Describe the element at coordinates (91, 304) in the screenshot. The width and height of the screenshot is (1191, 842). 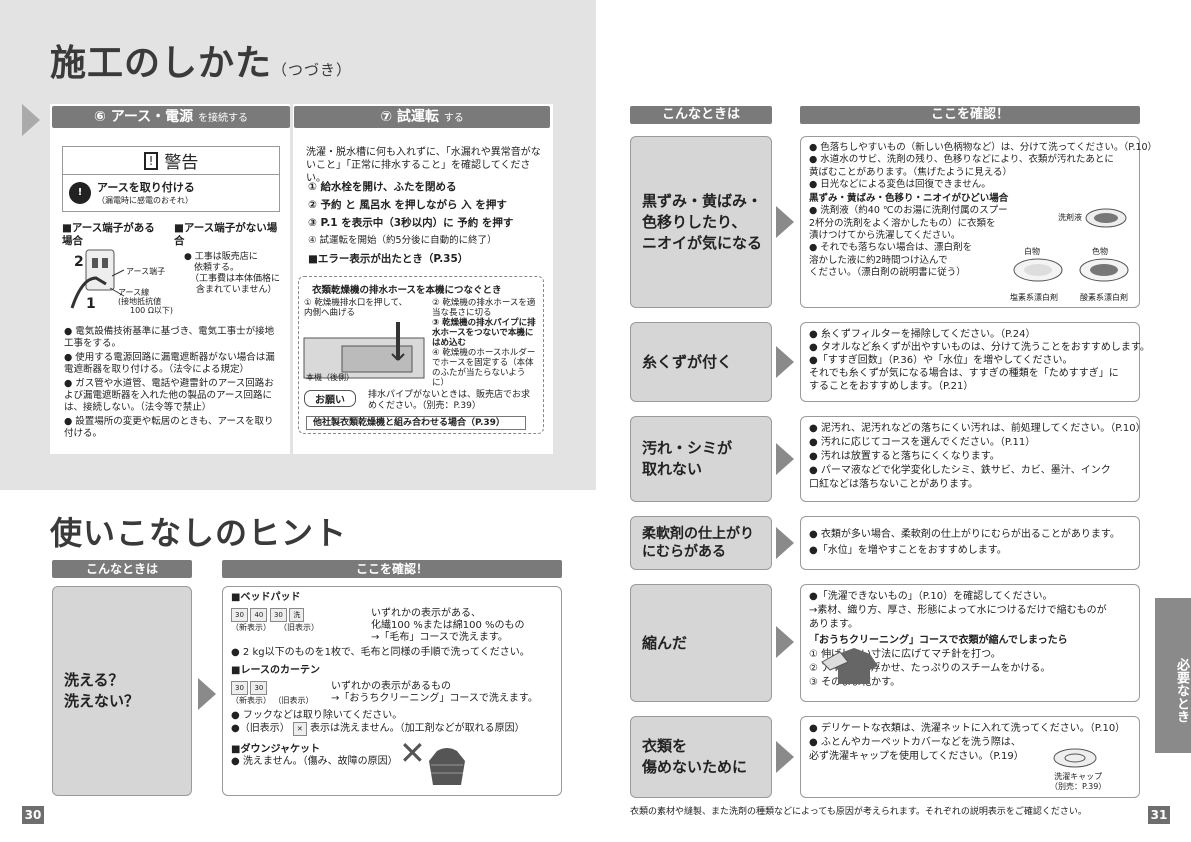
I see `step-1-label: 1` at that location.